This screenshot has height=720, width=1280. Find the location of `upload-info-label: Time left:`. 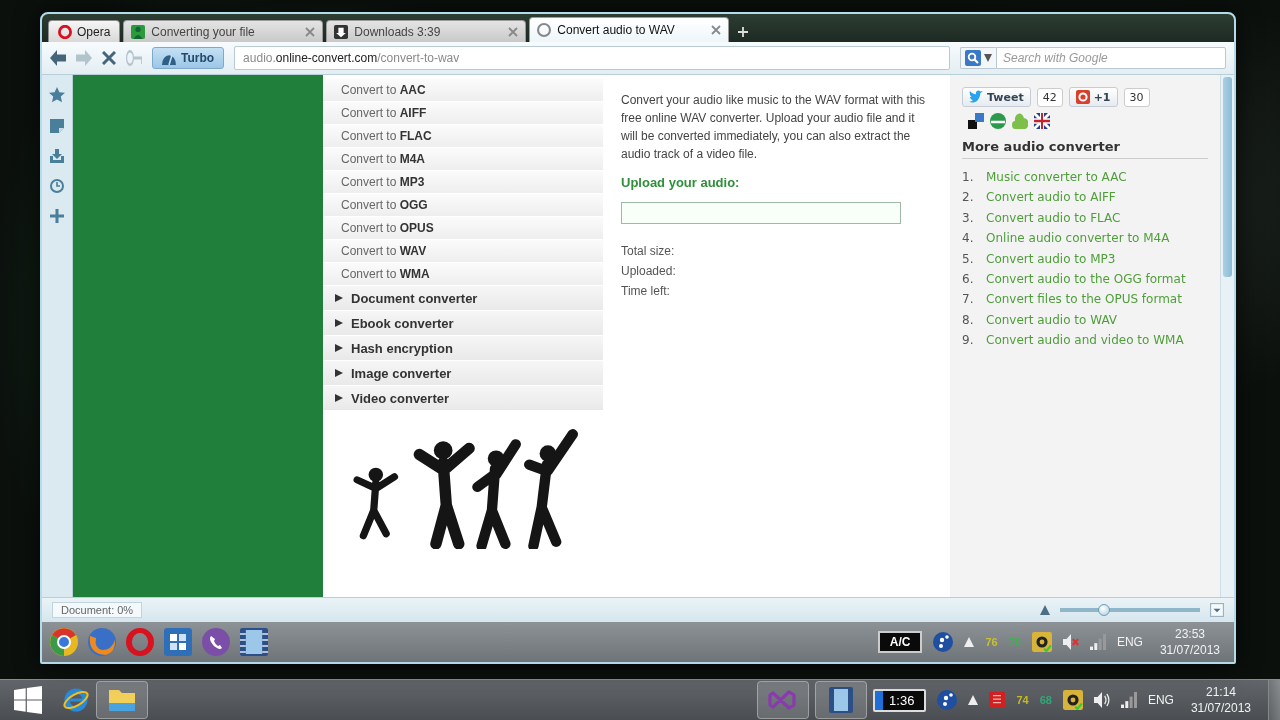

upload-info-label: Time left: is located at coordinates (645, 291).